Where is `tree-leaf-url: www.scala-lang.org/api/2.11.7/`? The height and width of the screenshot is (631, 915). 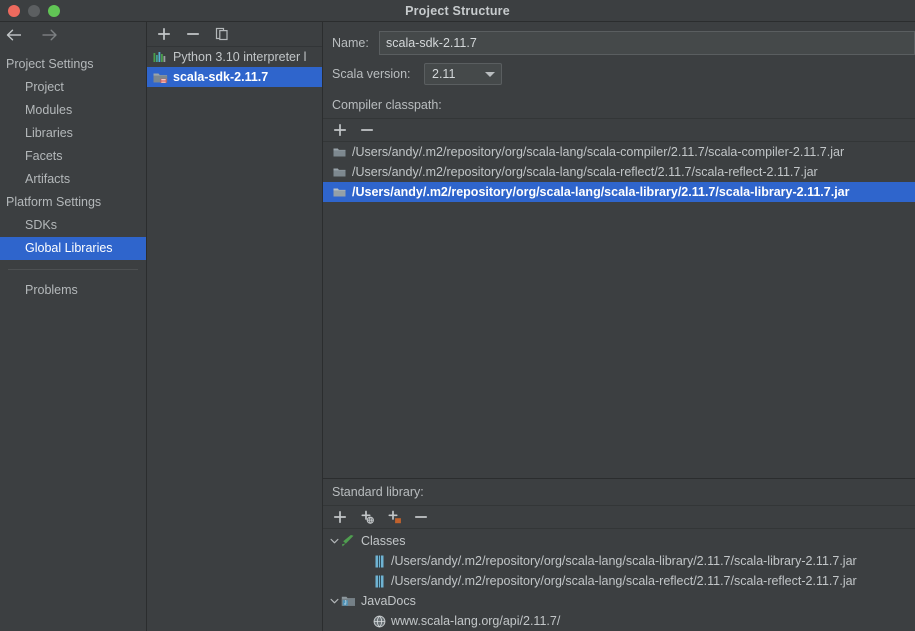
tree-leaf-url: www.scala-lang.org/api/2.11.7/ is located at coordinates (619, 621).